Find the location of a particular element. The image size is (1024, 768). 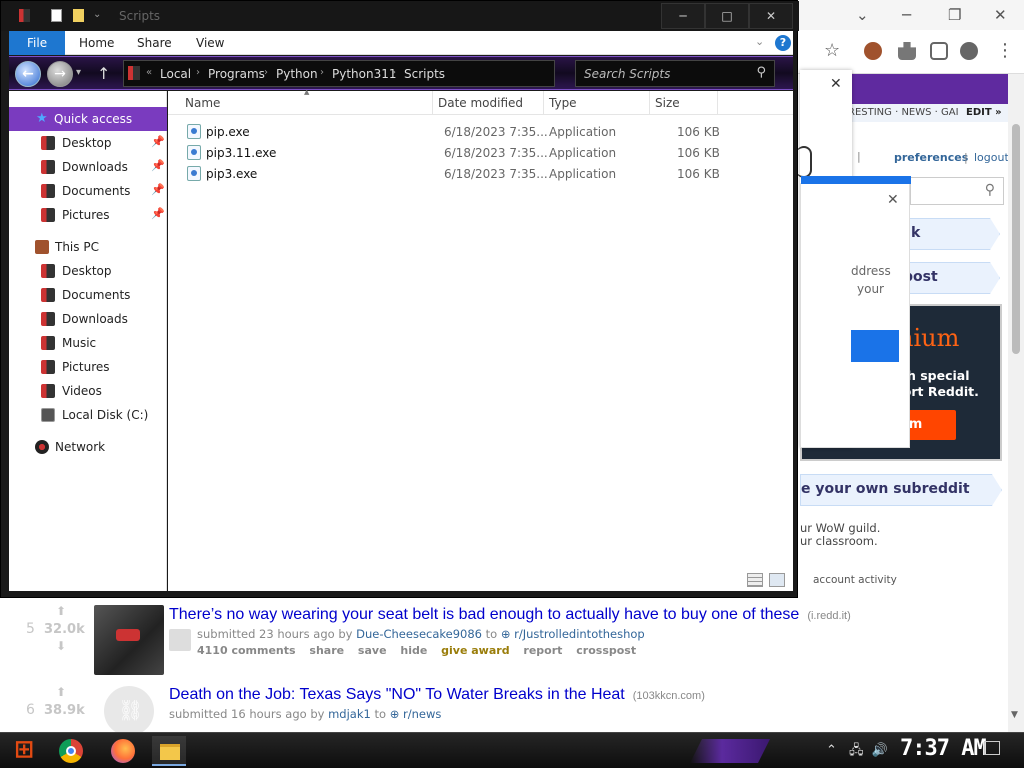

extensions-puzzle-icon is located at coordinates (907, 51).